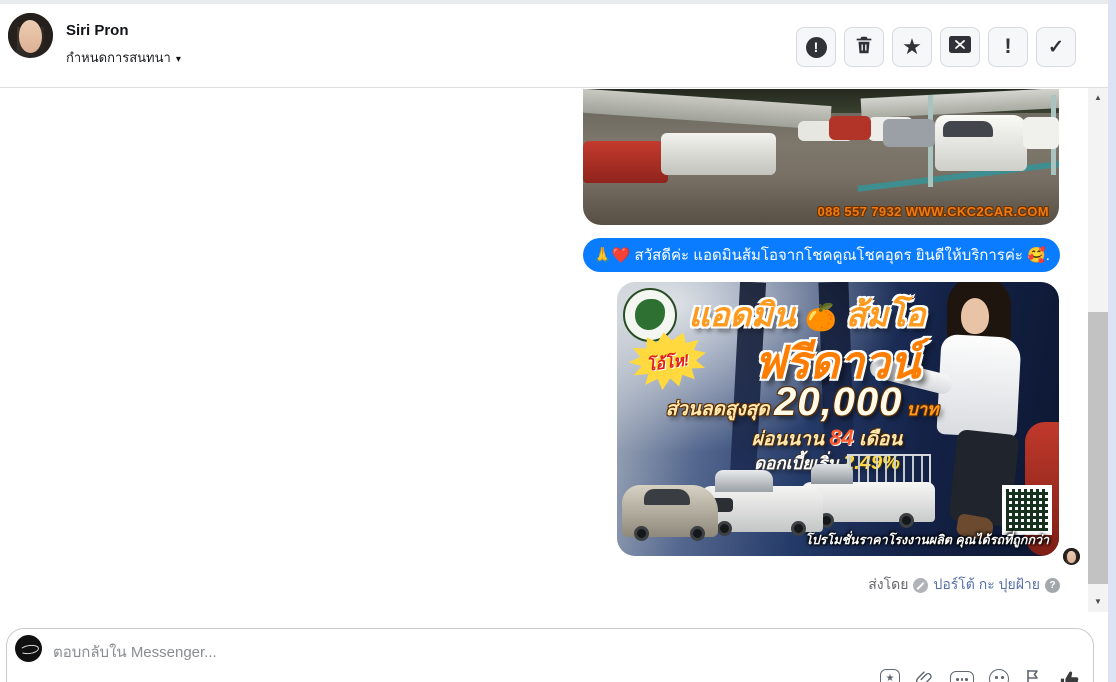 The image size is (1116, 682). I want to click on envelope-x-icon, so click(960, 47).